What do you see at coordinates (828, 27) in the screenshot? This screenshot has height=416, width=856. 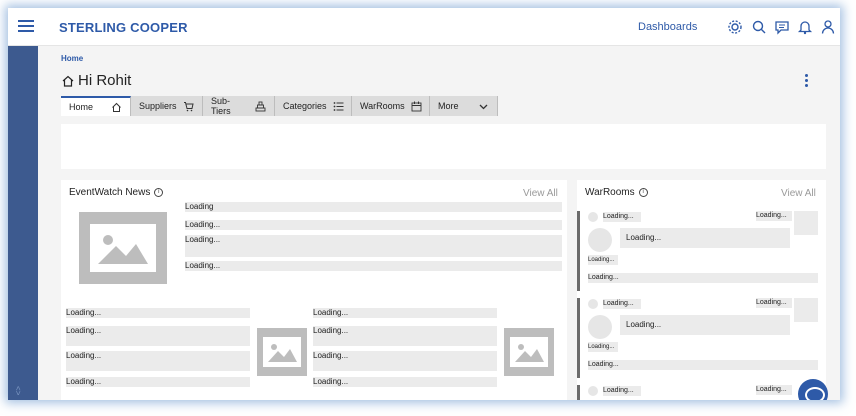 I see `user-icon` at bounding box center [828, 27].